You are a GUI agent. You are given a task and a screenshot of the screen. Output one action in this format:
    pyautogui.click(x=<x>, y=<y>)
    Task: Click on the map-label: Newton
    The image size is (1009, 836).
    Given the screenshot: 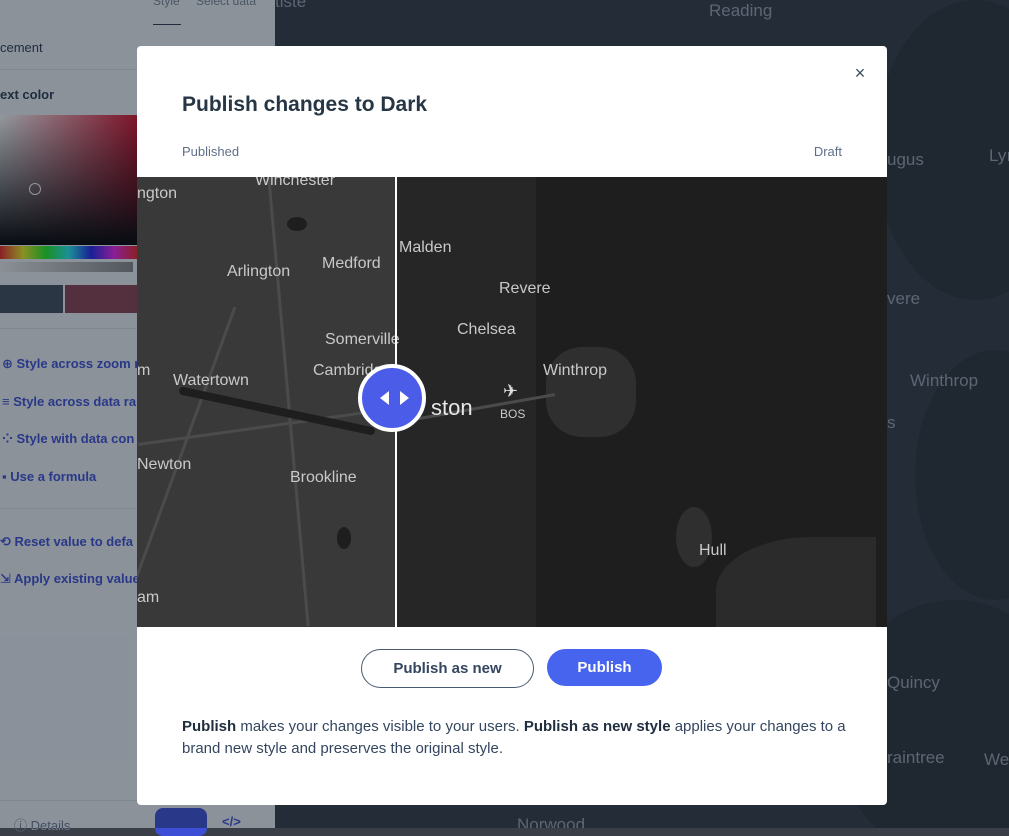 What is the action you would take?
    pyautogui.click(x=164, y=464)
    